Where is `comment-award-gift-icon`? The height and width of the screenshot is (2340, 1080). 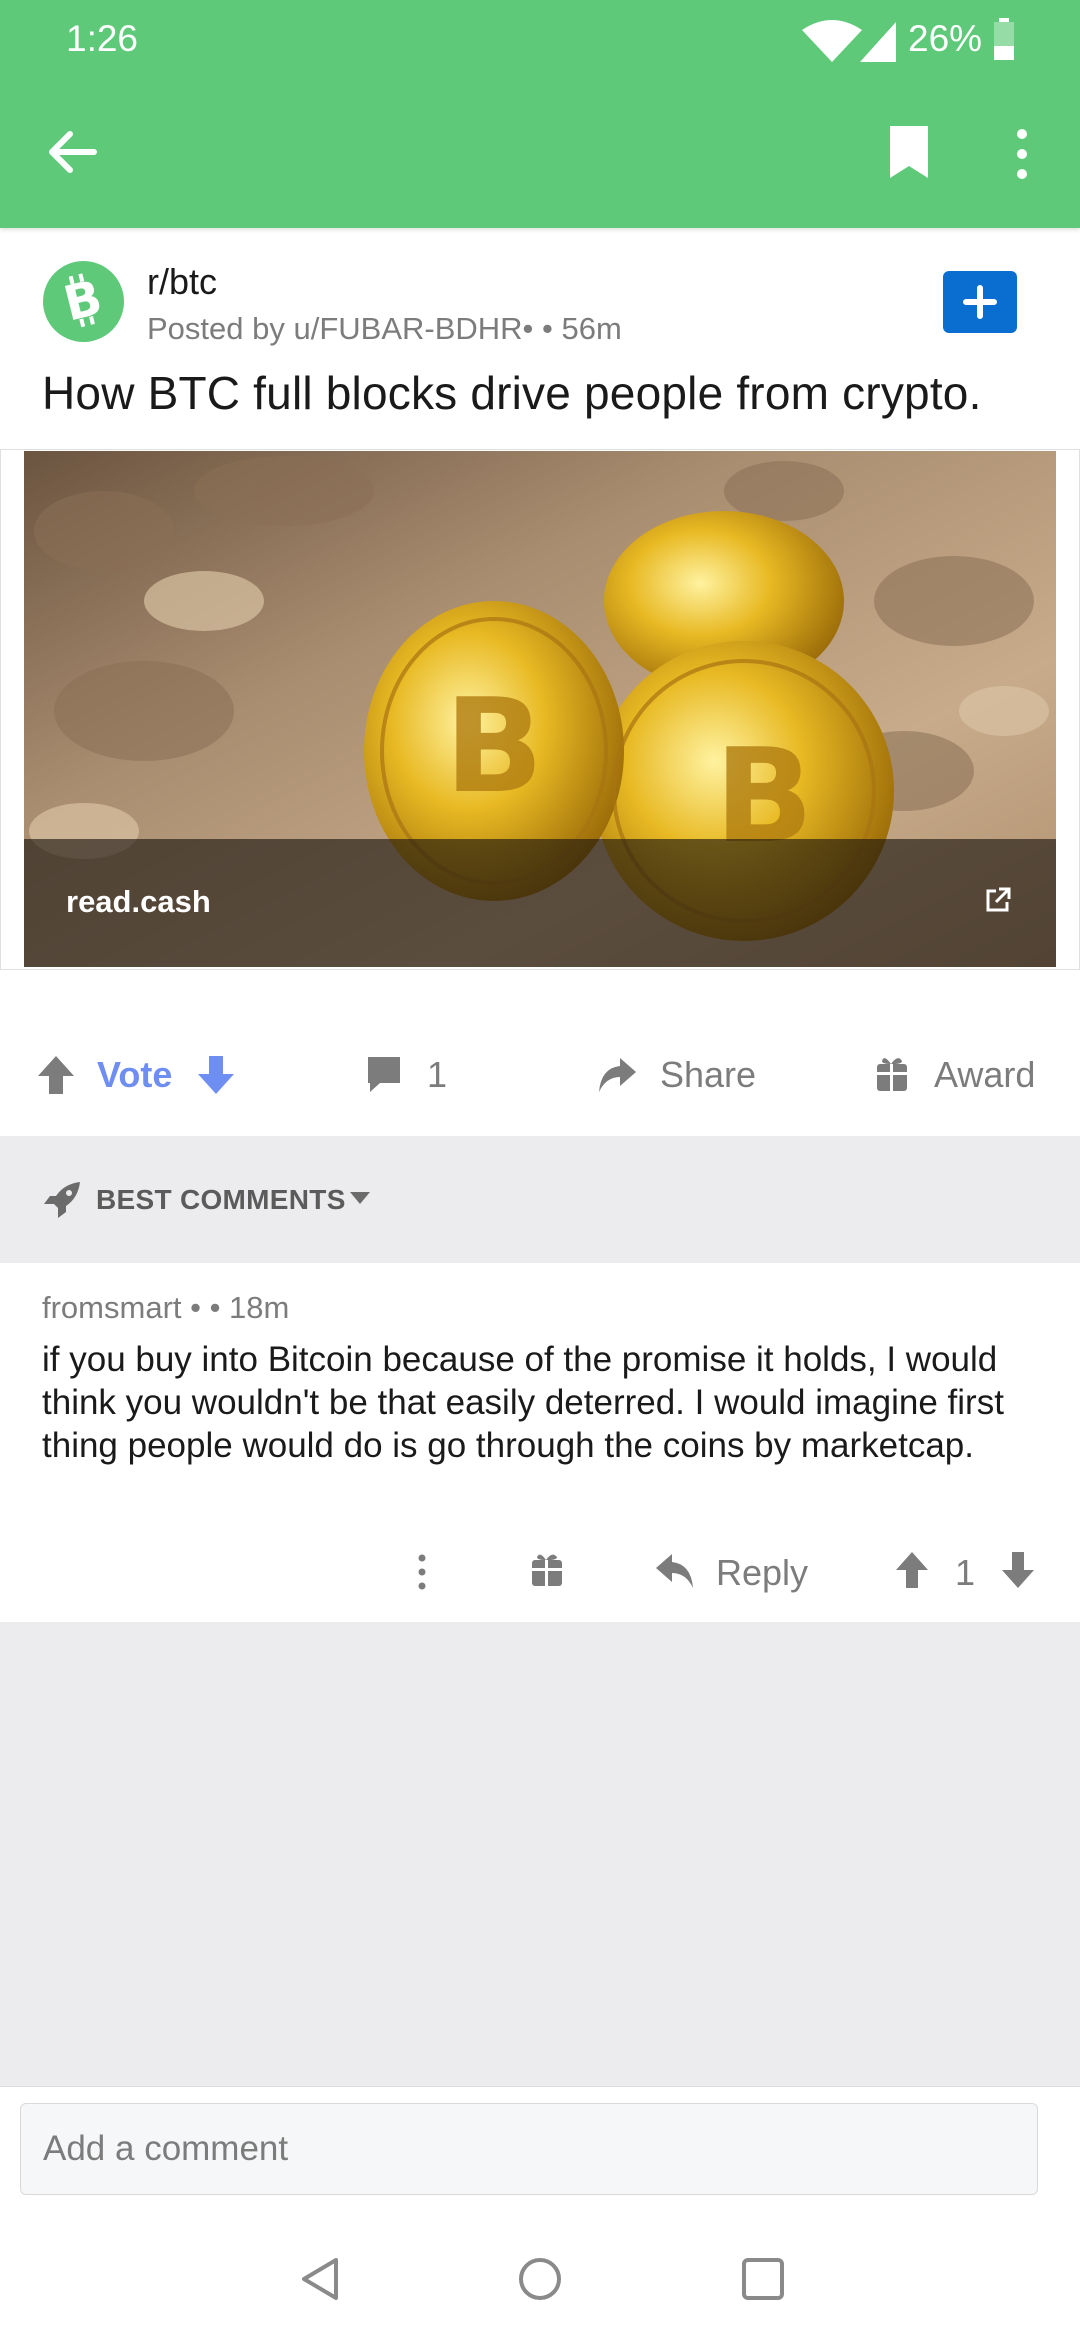 comment-award-gift-icon is located at coordinates (547, 1570).